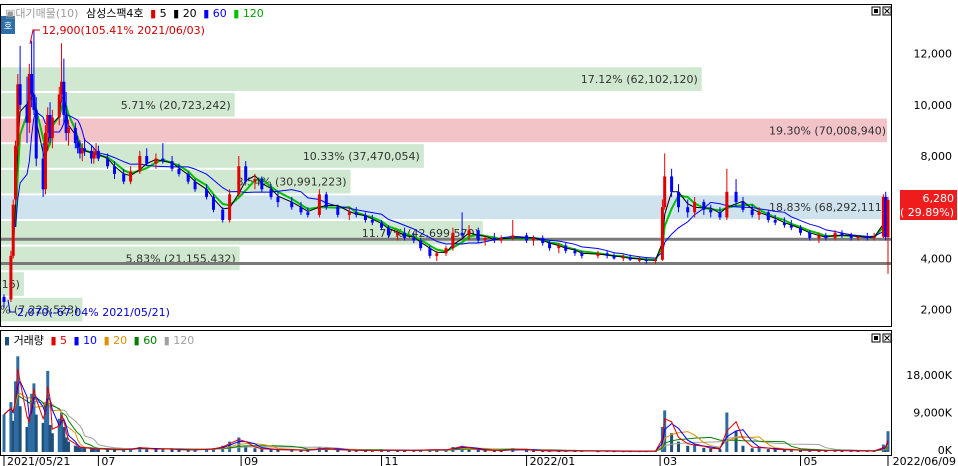 The height and width of the screenshot is (466, 958). Describe the element at coordinates (206, 13) in the screenshot. I see `legend-ma60-swatch: ▮` at that location.